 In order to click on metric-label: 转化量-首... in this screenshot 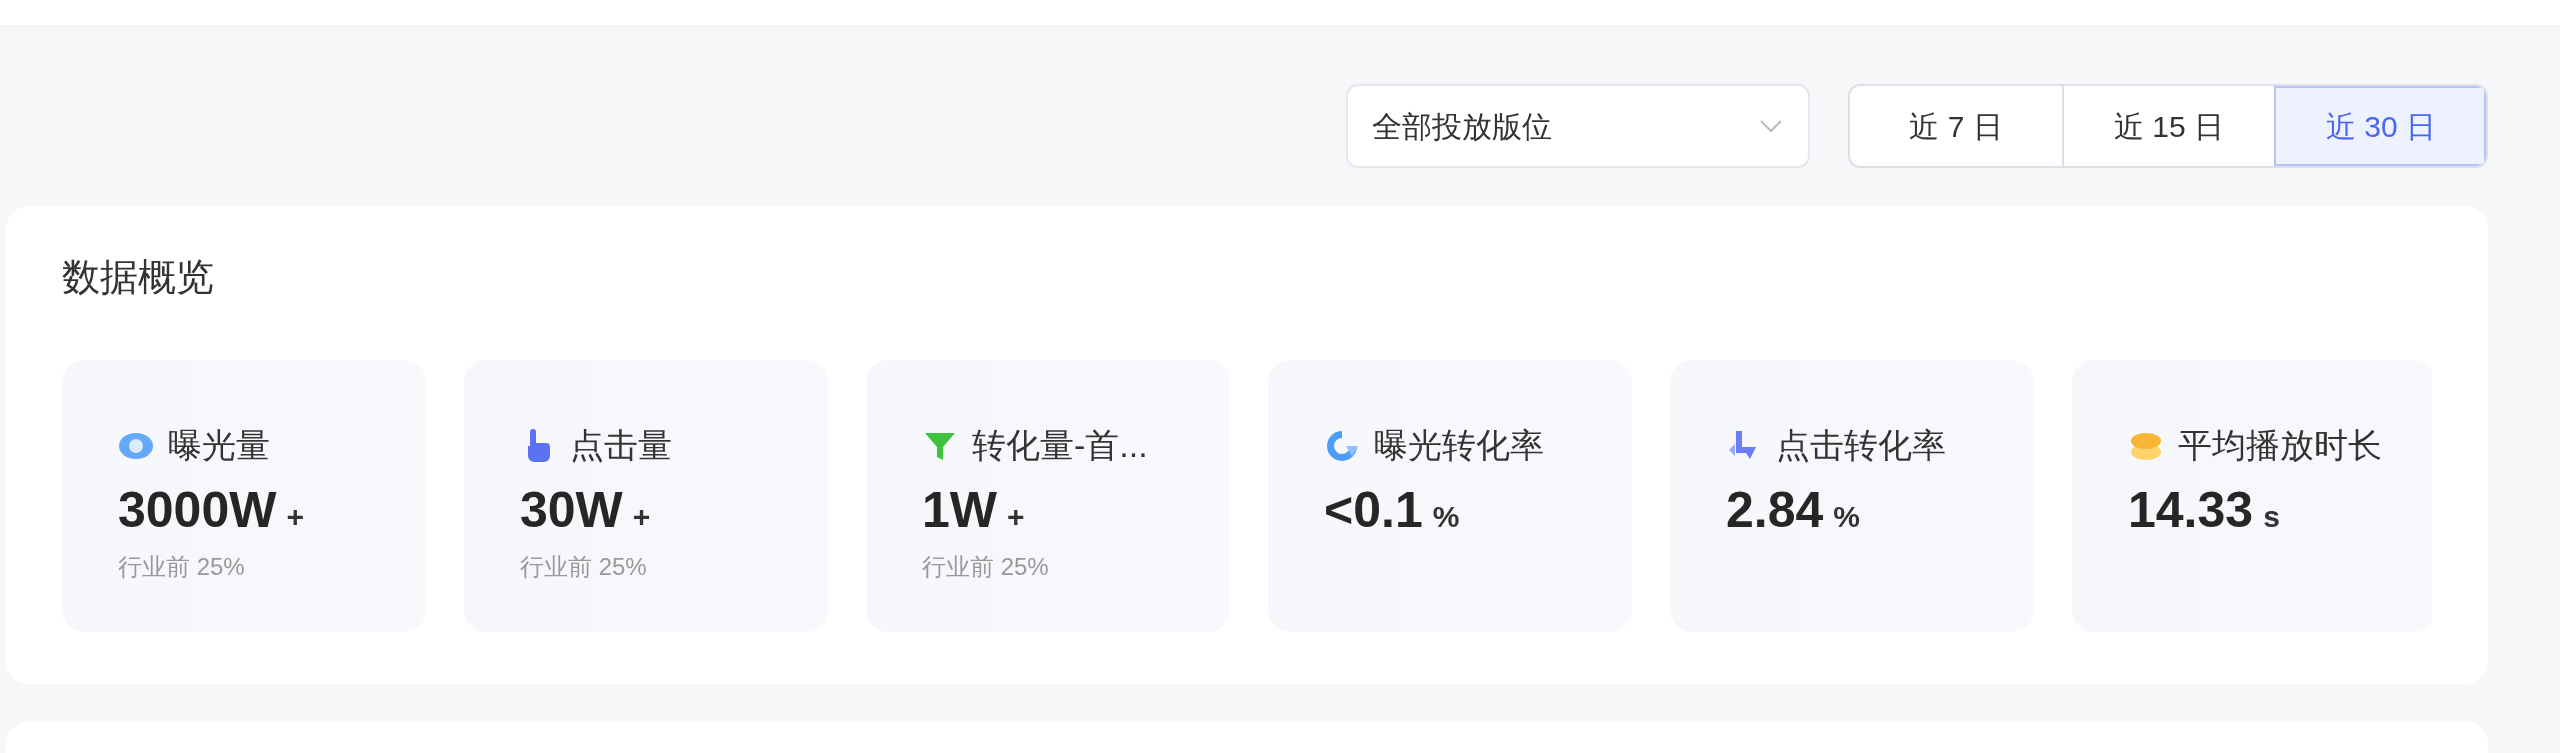, I will do `click(1060, 445)`.